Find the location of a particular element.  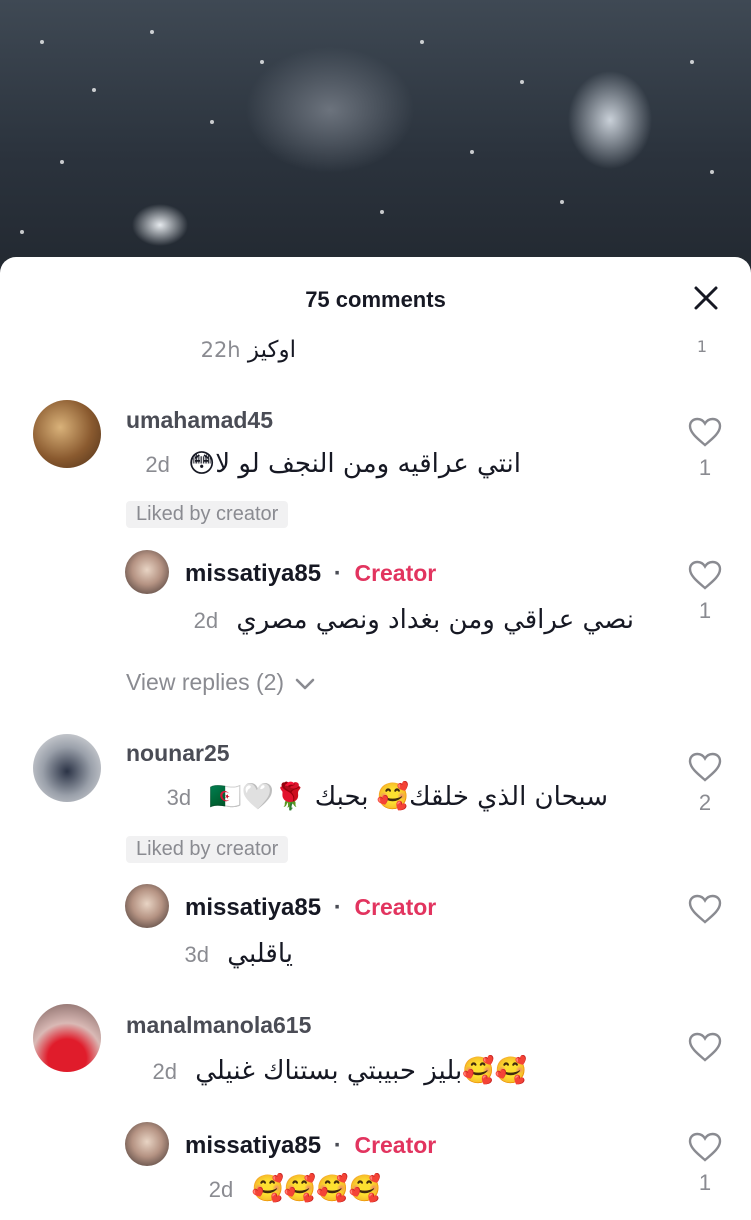

like-count: 2 is located at coordinates (705, 802).